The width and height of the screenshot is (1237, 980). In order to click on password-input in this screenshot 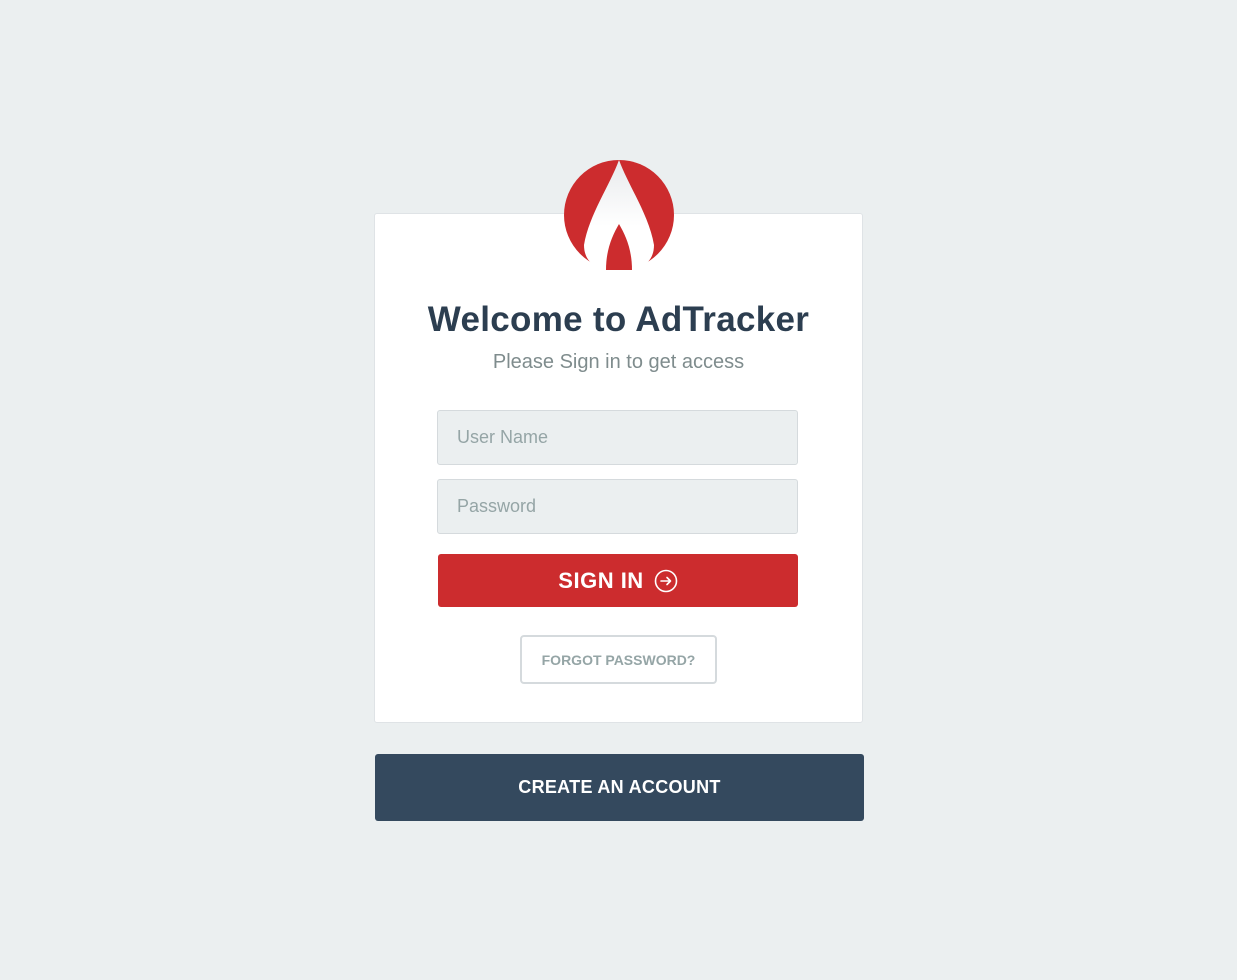, I will do `click(617, 506)`.